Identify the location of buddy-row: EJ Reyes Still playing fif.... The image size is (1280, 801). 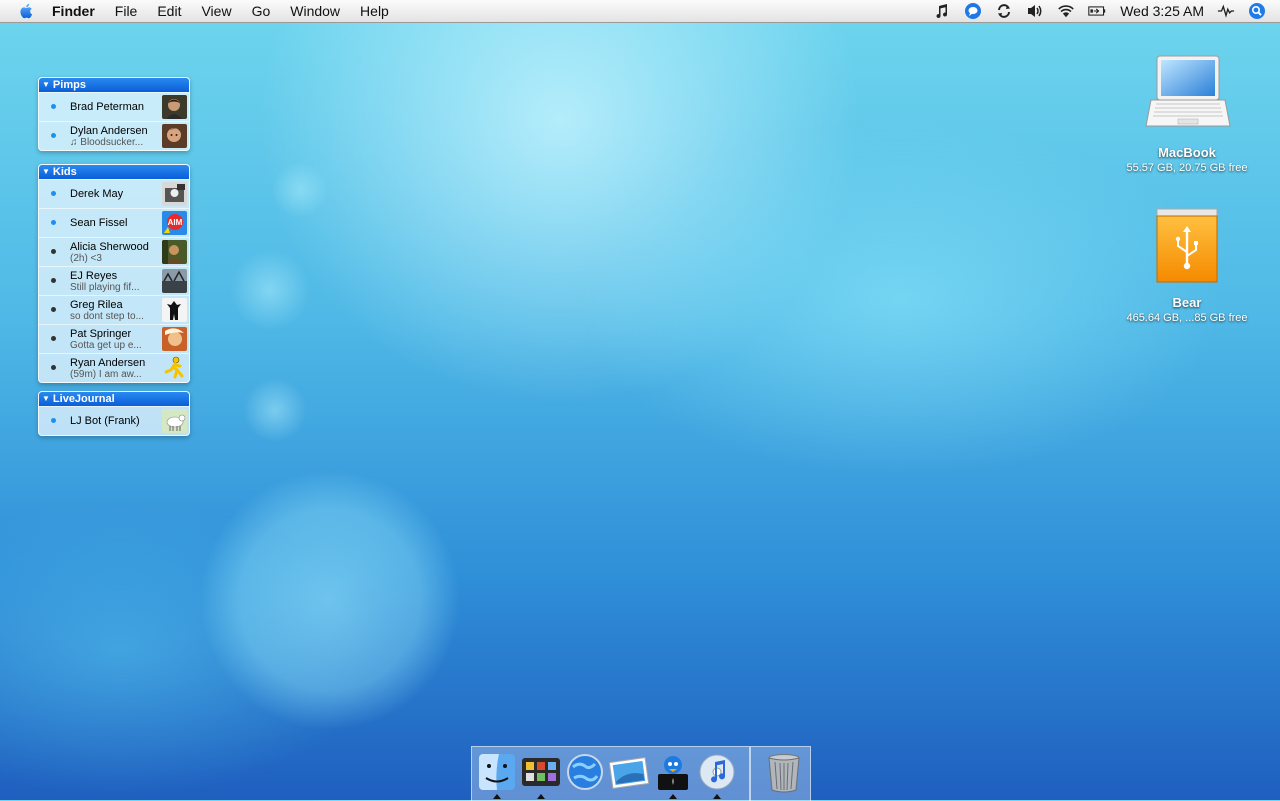
(114, 280).